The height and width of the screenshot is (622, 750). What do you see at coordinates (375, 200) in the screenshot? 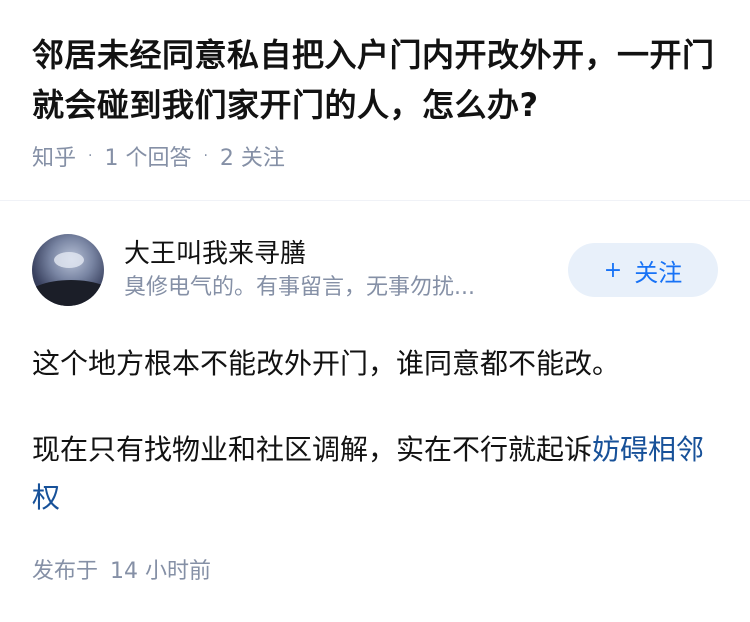
I see `section-divider` at bounding box center [375, 200].